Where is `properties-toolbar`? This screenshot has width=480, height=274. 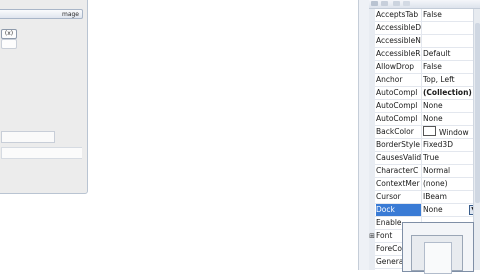 properties-toolbar is located at coordinates (424, 4).